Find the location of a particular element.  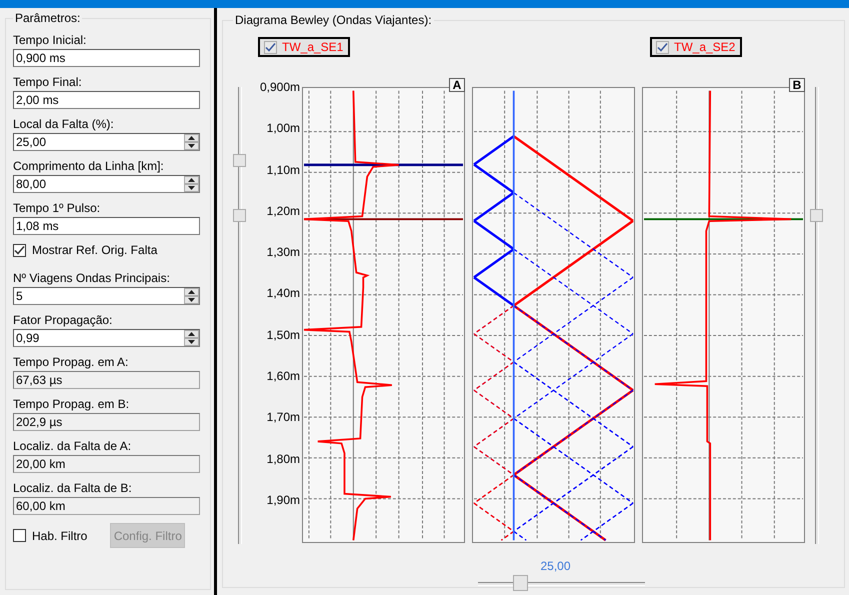

axis-label: 1,10m is located at coordinates (283, 170).